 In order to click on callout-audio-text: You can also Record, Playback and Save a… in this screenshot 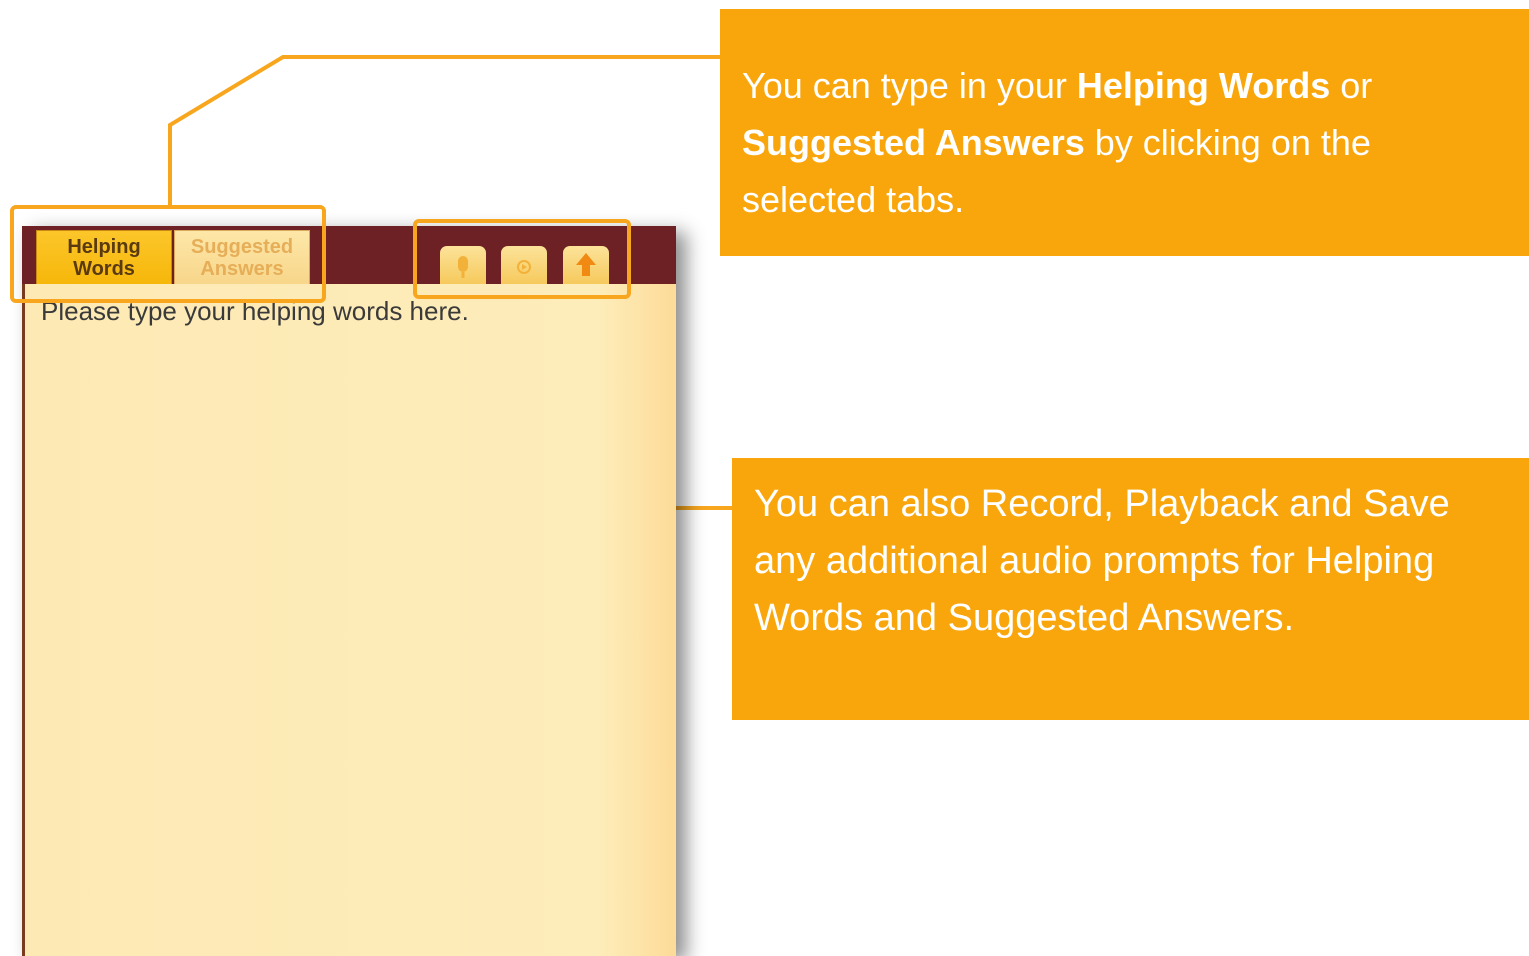, I will do `click(1102, 561)`.